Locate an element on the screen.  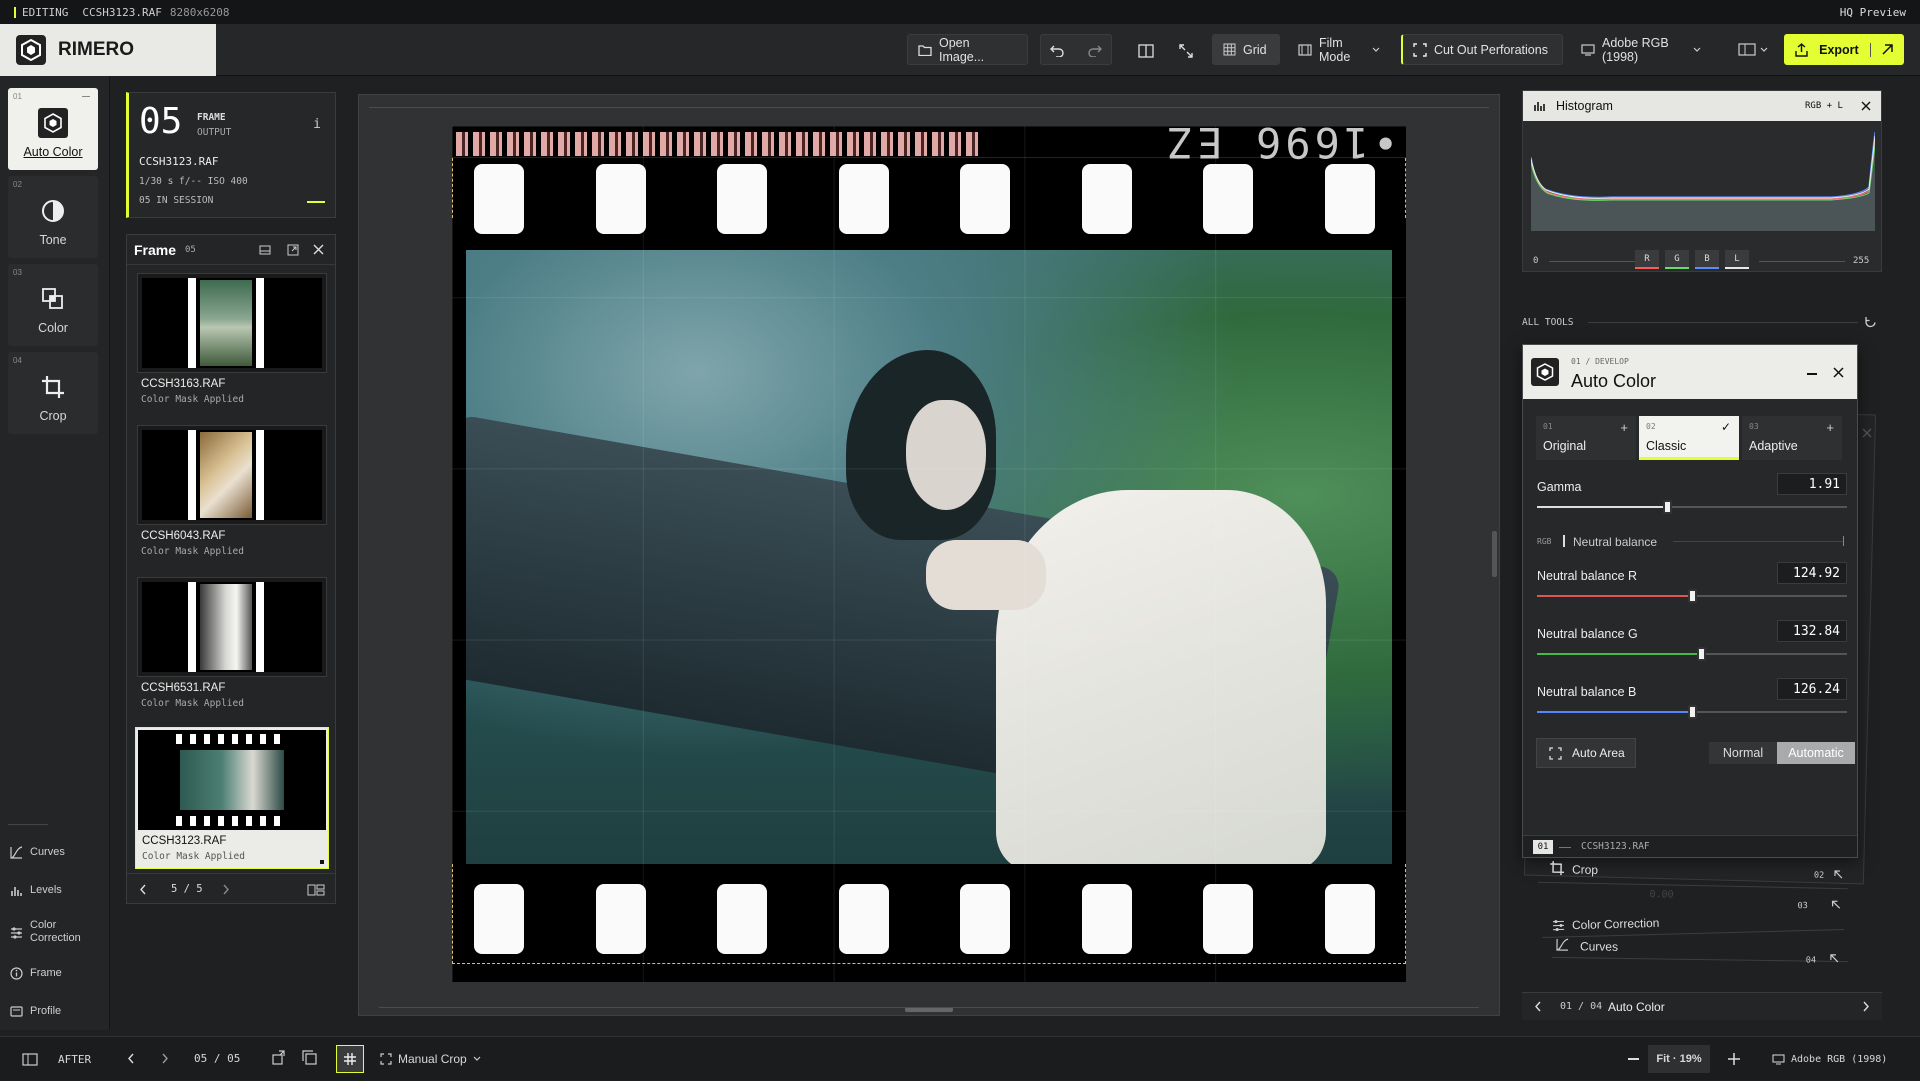
auto-color-icon is located at coordinates (53, 123).